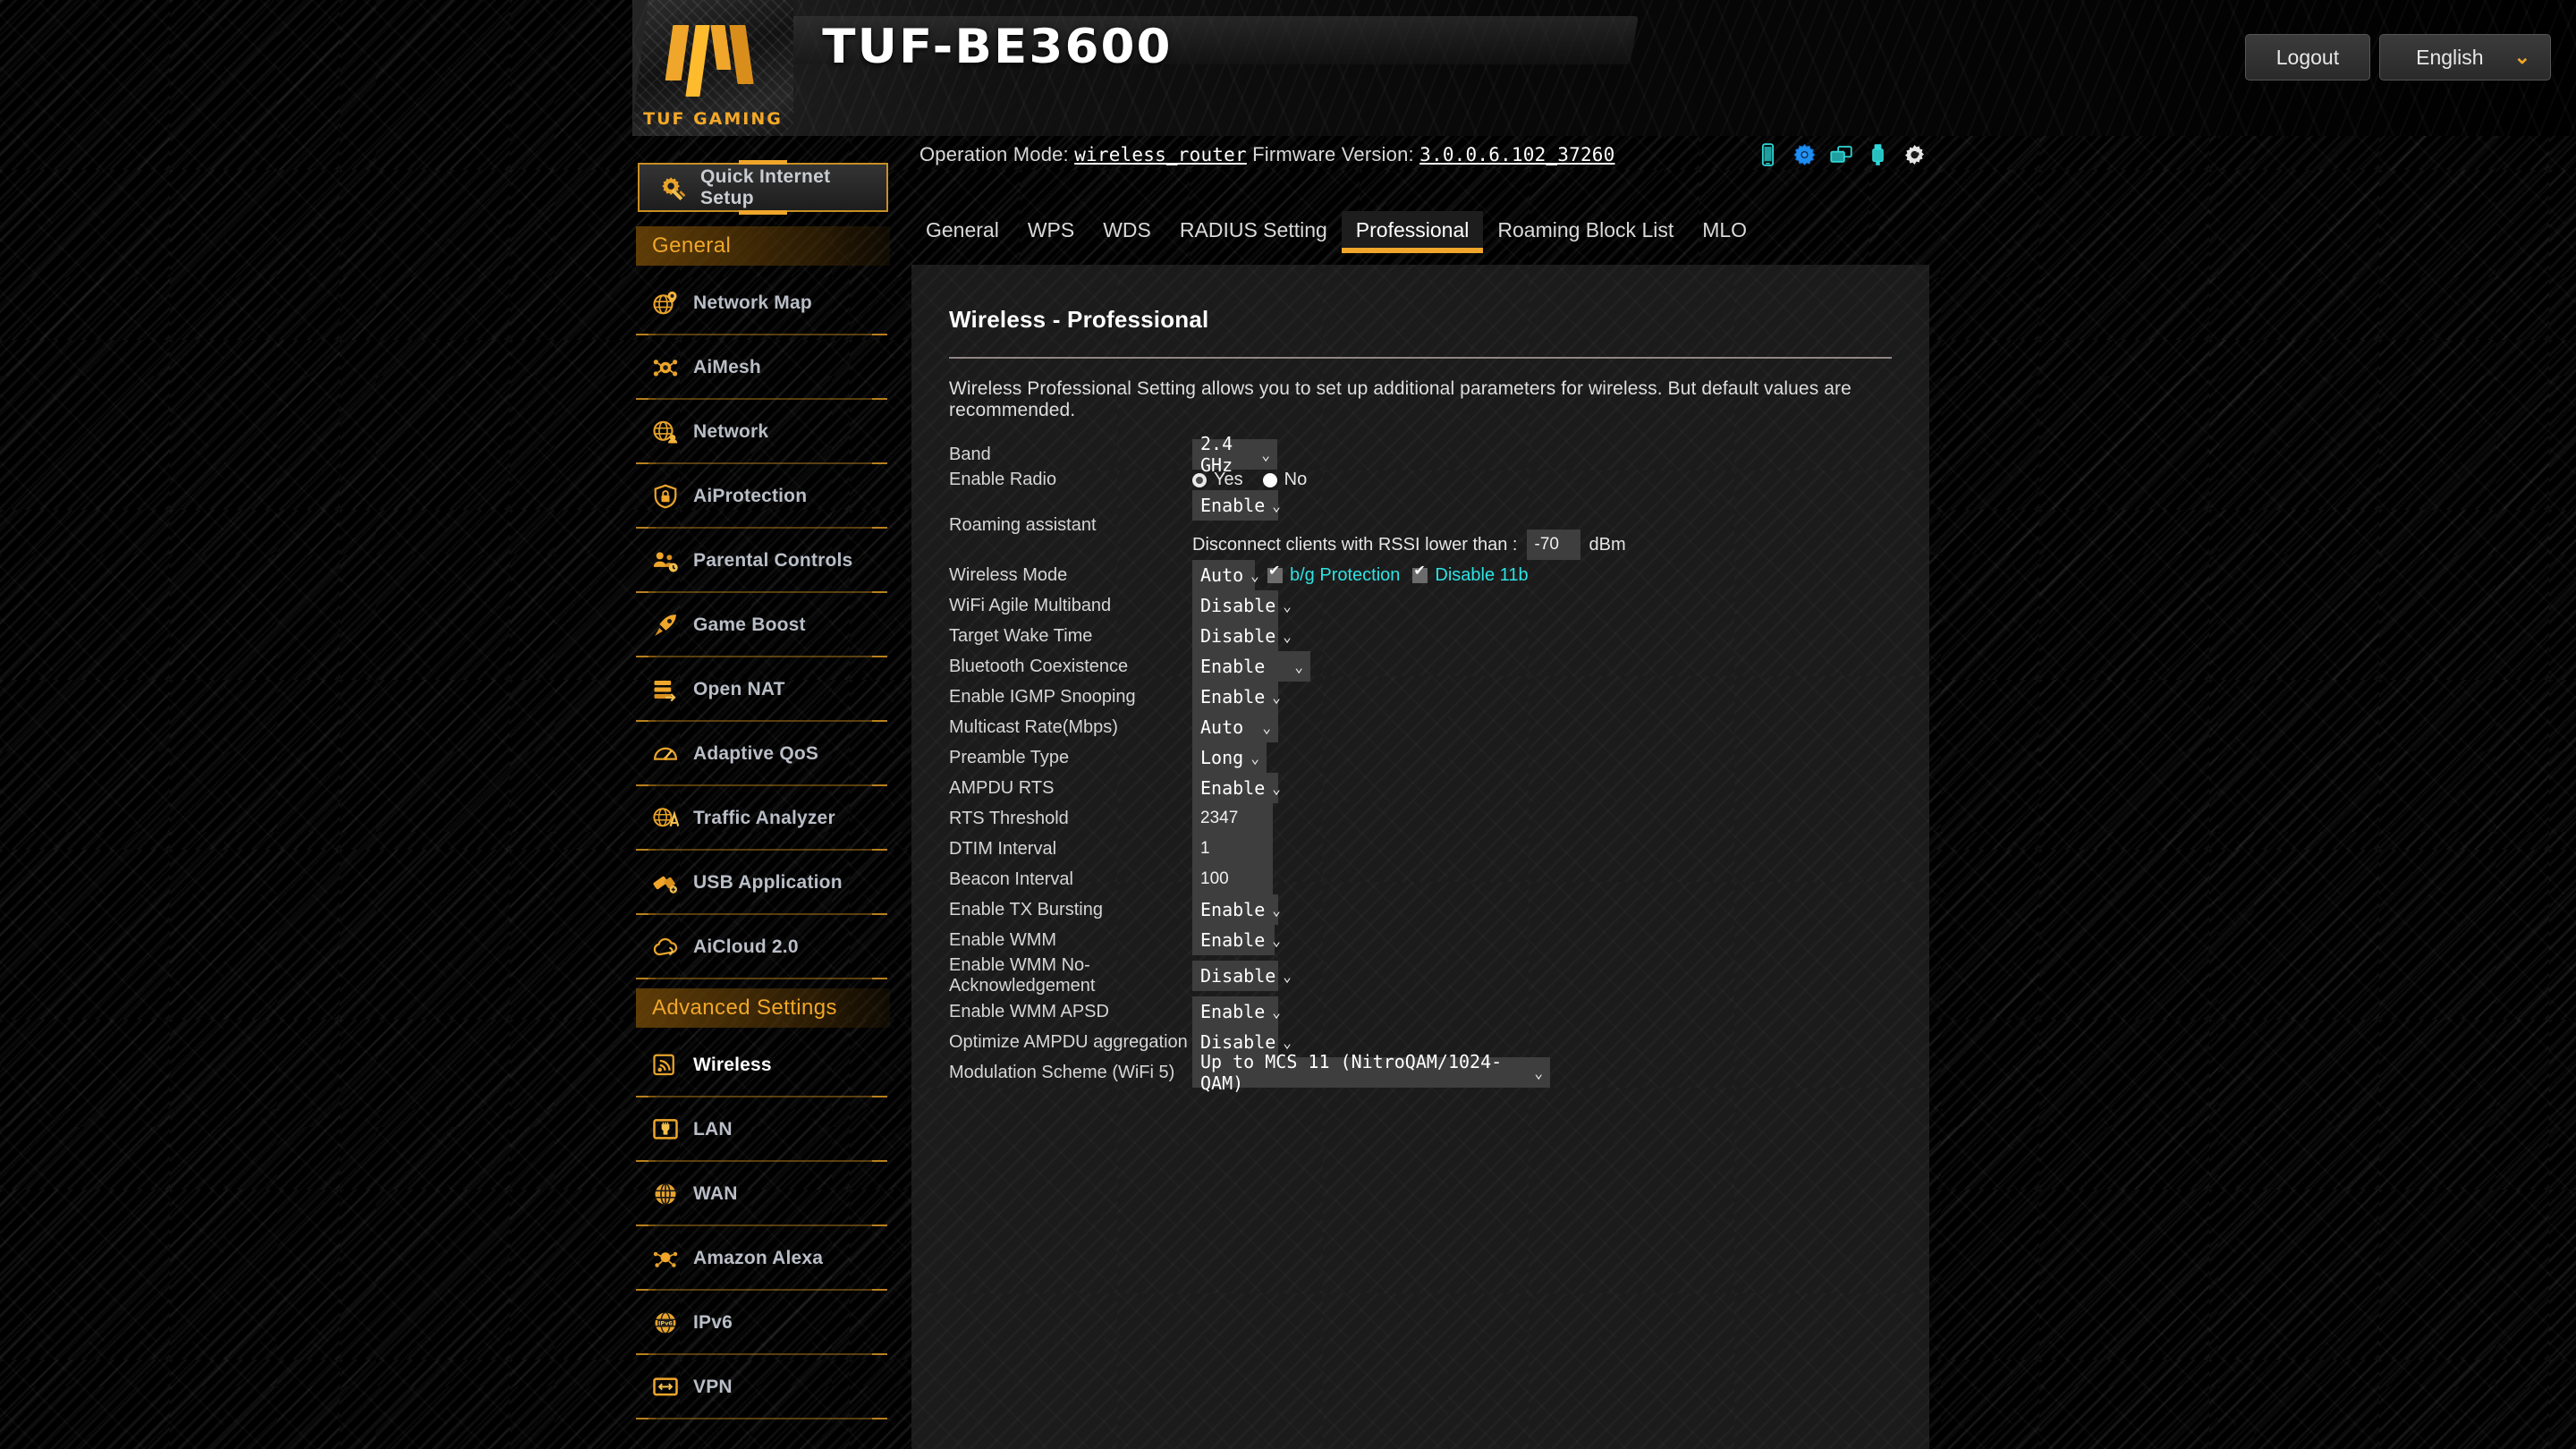 This screenshot has width=2576, height=1449. I want to click on firmware-label: Firmware Version:, so click(1333, 154).